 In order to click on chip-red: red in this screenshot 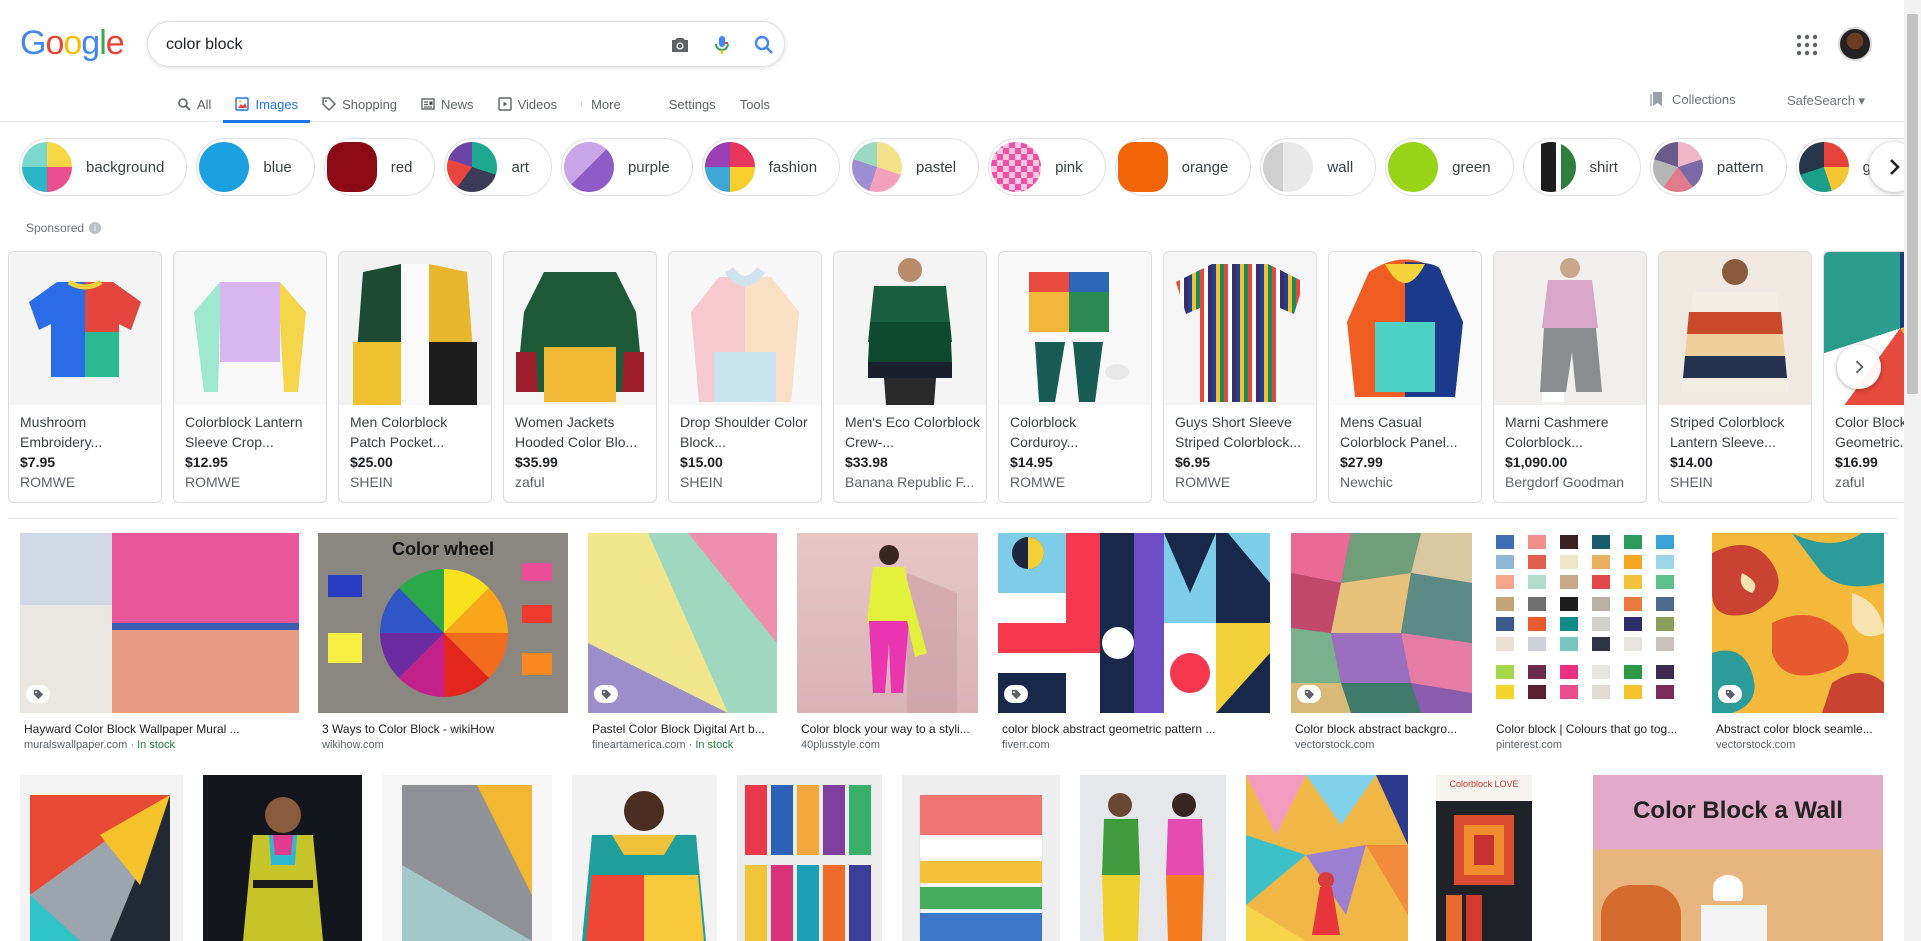, I will do `click(379, 167)`.